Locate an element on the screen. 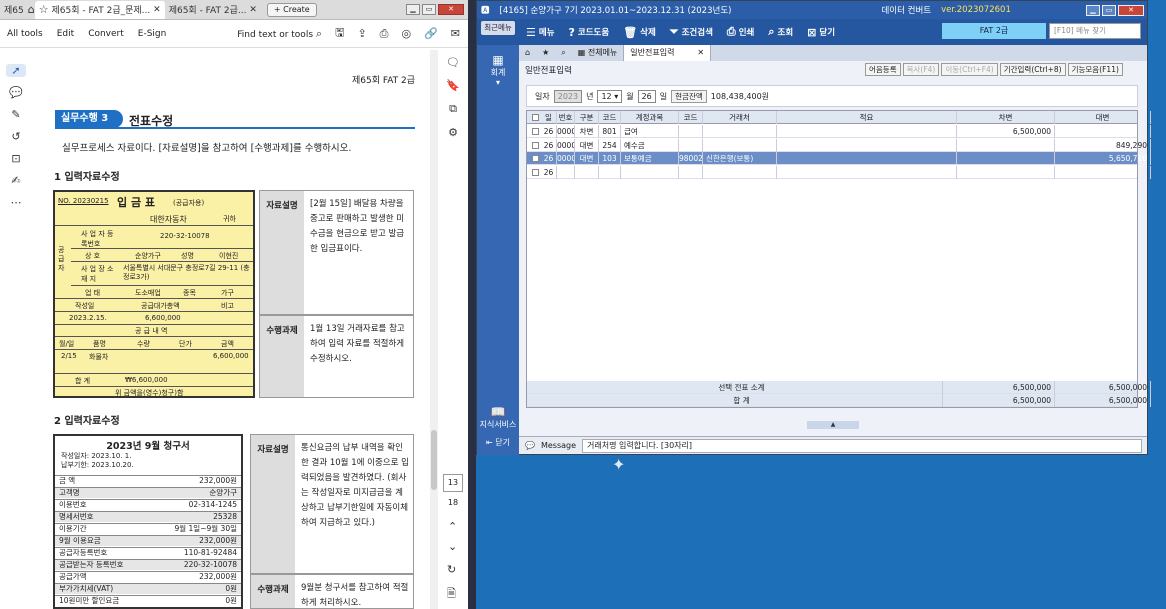 The width and height of the screenshot is (1166, 609). sidebar-item-accounting: ▦ 회계 ▾ is located at coordinates (498, 70).